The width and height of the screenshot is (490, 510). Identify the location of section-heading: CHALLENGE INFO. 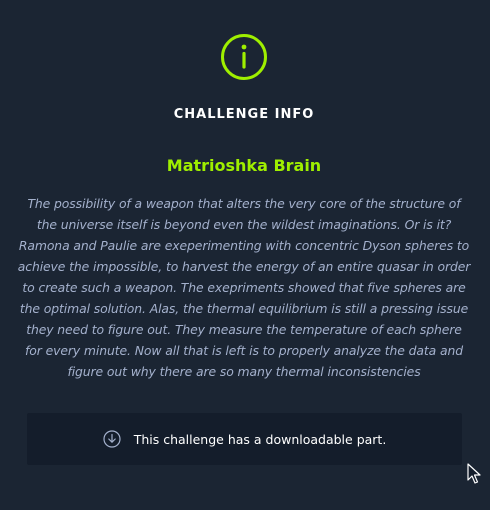
(244, 114).